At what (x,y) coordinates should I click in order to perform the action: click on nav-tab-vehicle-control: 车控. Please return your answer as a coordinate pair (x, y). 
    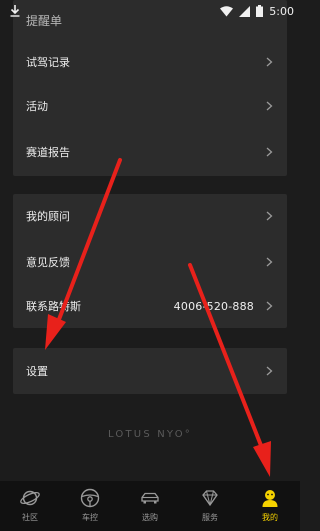
    Looking at the image, I should click on (90, 506).